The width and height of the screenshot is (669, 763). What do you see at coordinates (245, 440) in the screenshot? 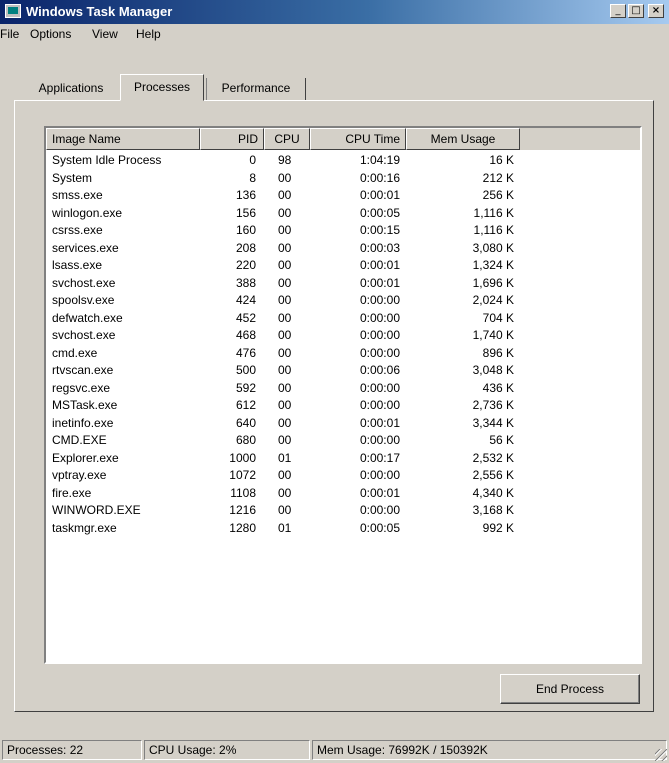
I see `process-pid: 680` at bounding box center [245, 440].